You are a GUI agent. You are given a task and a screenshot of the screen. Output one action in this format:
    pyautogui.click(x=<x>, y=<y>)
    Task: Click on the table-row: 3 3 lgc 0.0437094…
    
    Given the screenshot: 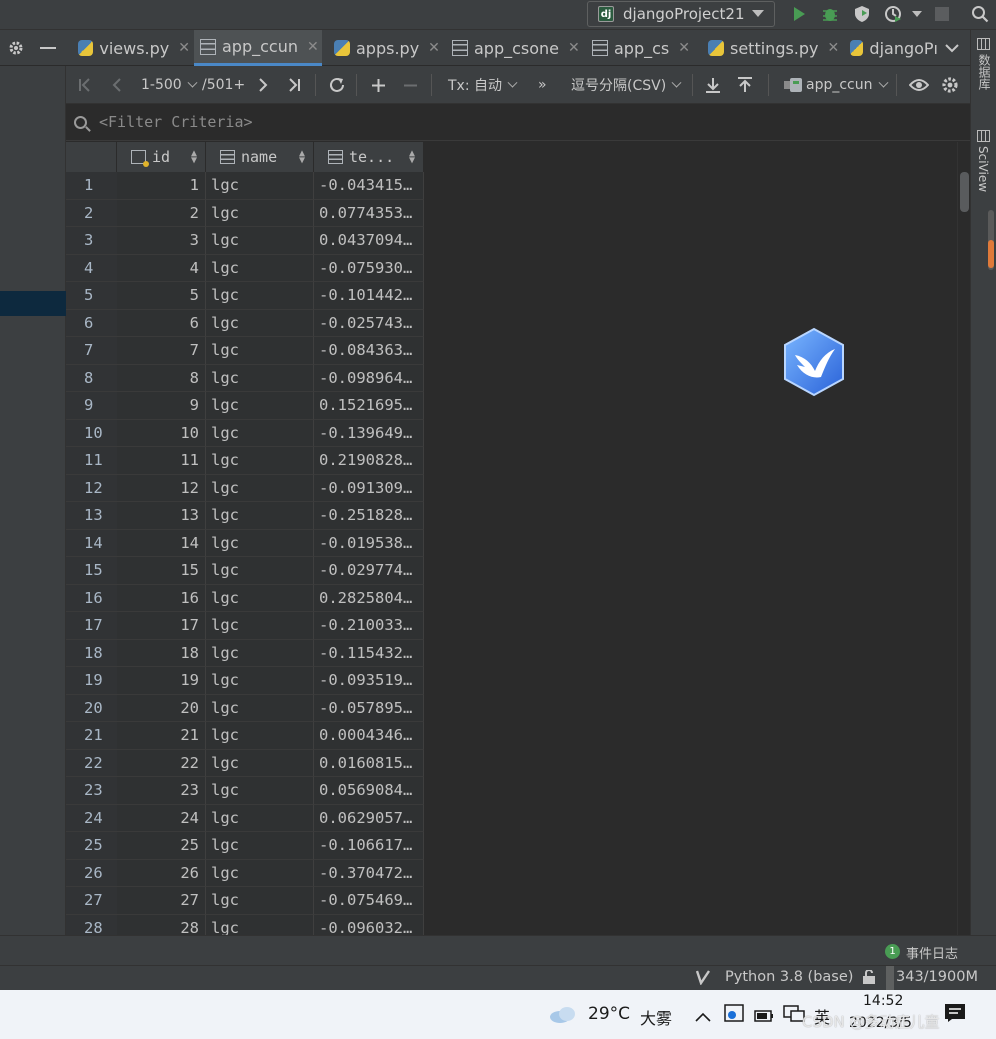 What is the action you would take?
    pyautogui.click(x=245, y=241)
    